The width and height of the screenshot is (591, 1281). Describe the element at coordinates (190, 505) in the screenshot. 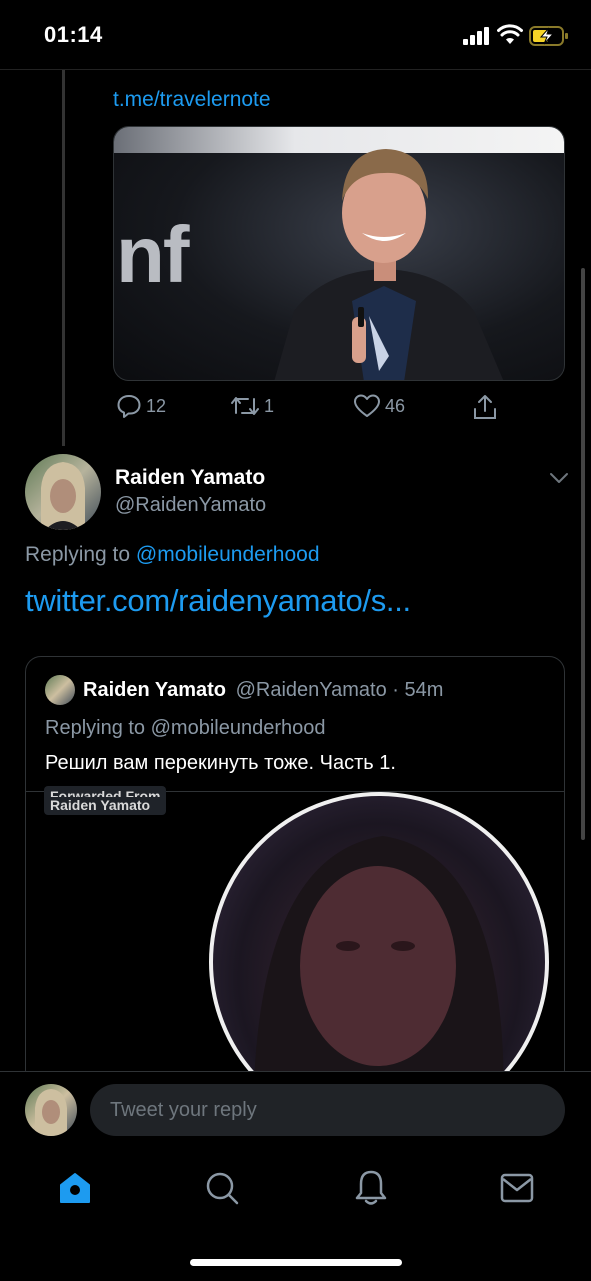

I see `author-handle: @RaidenYamato` at that location.